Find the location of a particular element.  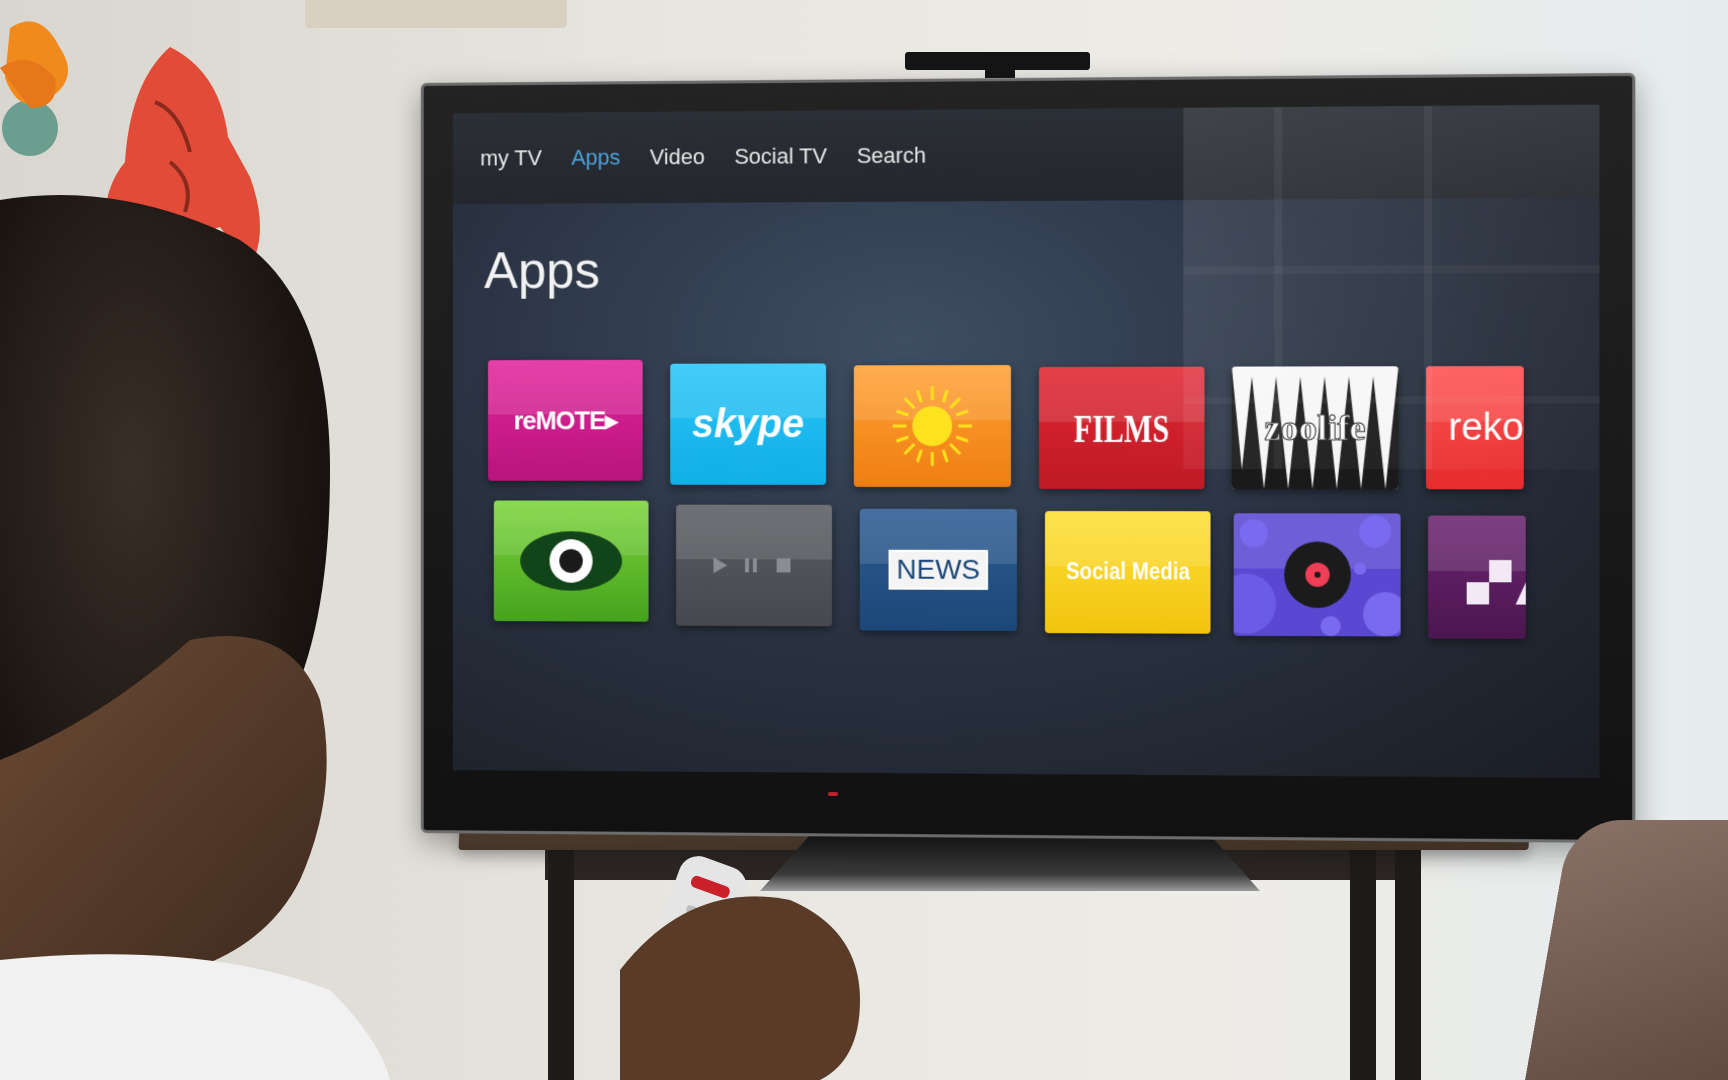

pixel-blocks-icon is located at coordinates (1477, 577).